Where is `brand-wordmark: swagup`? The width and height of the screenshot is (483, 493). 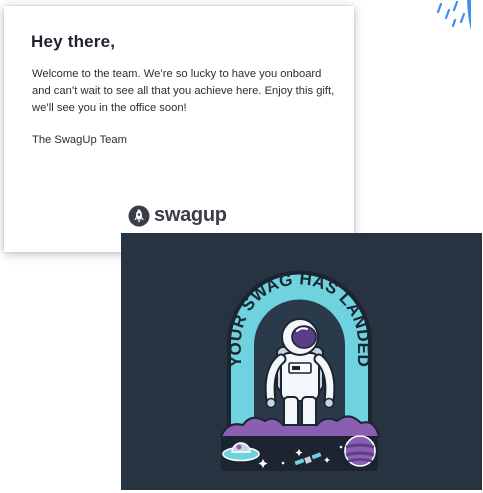
brand-wordmark: swagup is located at coordinates (190, 215).